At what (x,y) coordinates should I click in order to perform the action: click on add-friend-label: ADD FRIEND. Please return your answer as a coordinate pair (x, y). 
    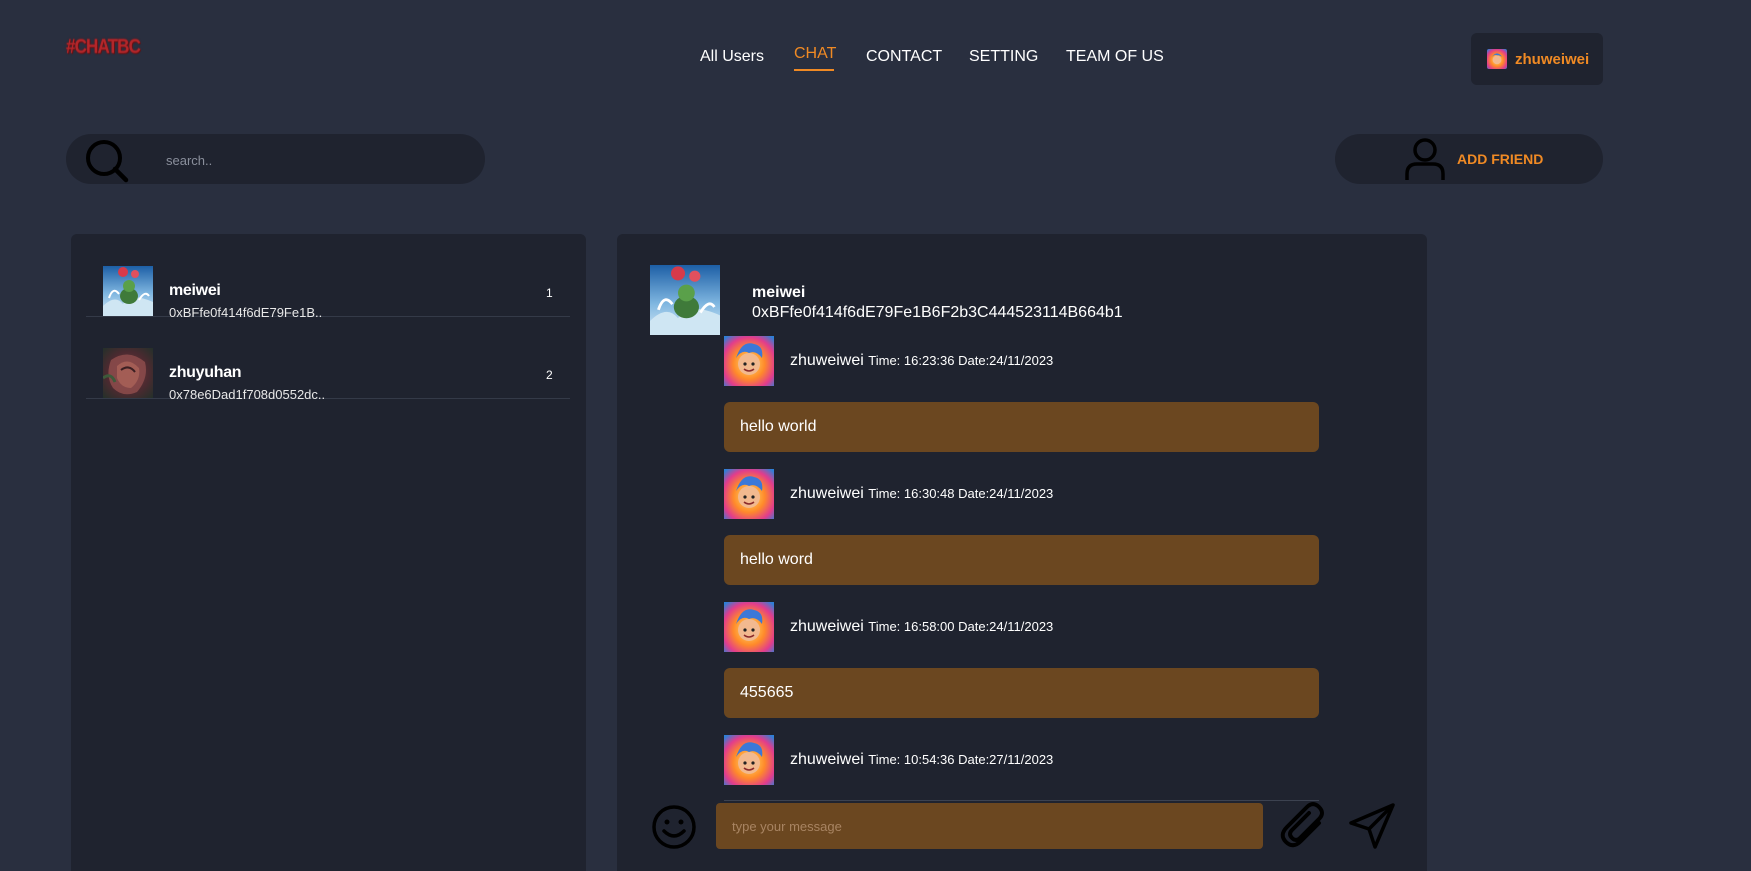
    Looking at the image, I should click on (1500, 159).